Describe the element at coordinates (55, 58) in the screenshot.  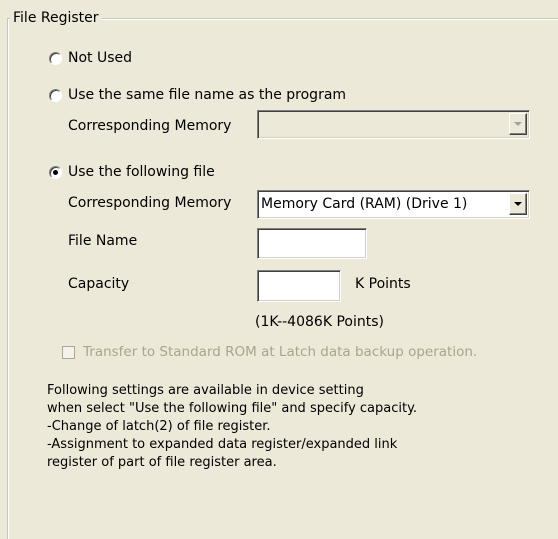
I see `not-used-radio` at that location.